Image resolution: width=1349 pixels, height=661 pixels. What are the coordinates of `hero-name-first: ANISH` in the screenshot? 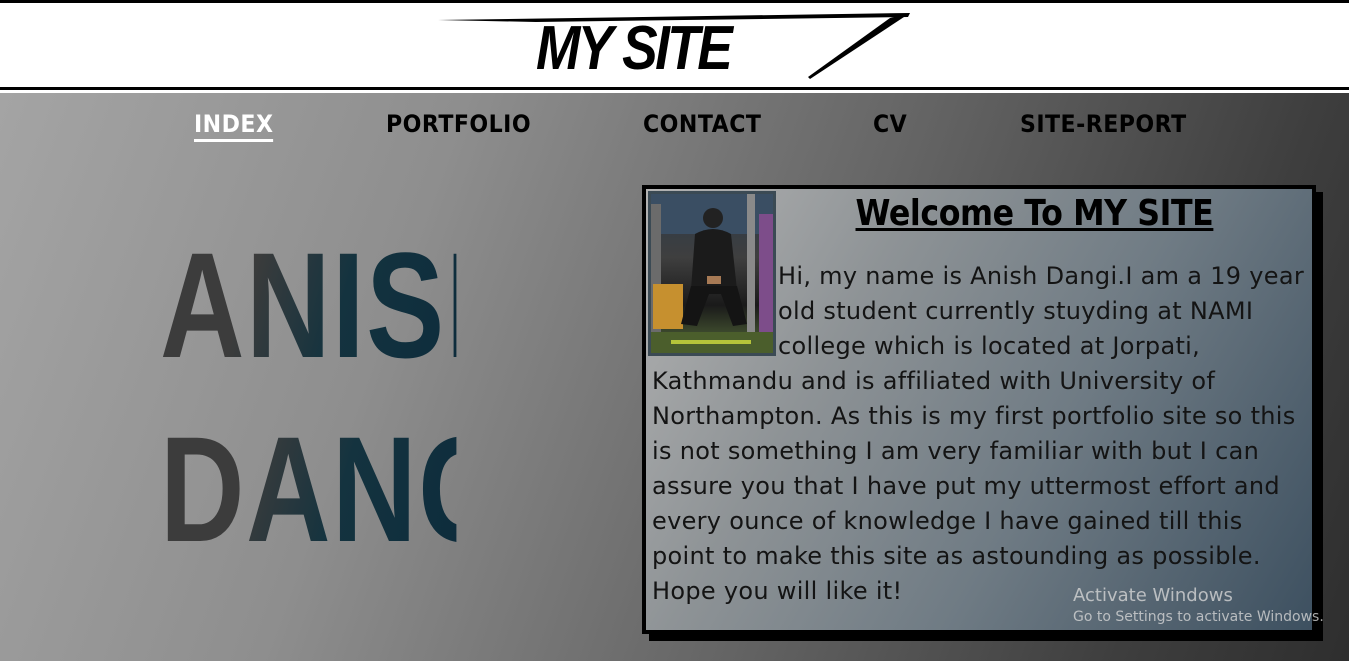 It's located at (346, 305).